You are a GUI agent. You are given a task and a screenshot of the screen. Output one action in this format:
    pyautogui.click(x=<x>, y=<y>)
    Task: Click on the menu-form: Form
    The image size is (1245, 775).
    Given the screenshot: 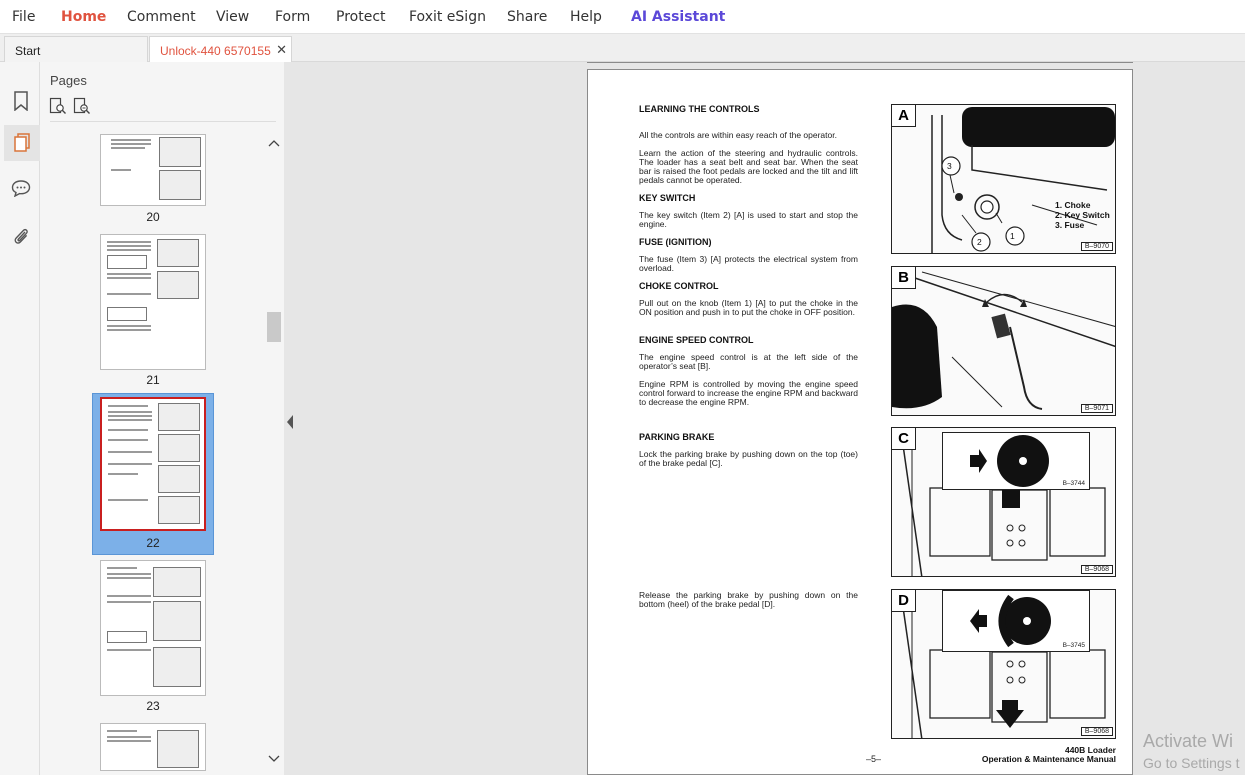 What is the action you would take?
    pyautogui.click(x=292, y=17)
    